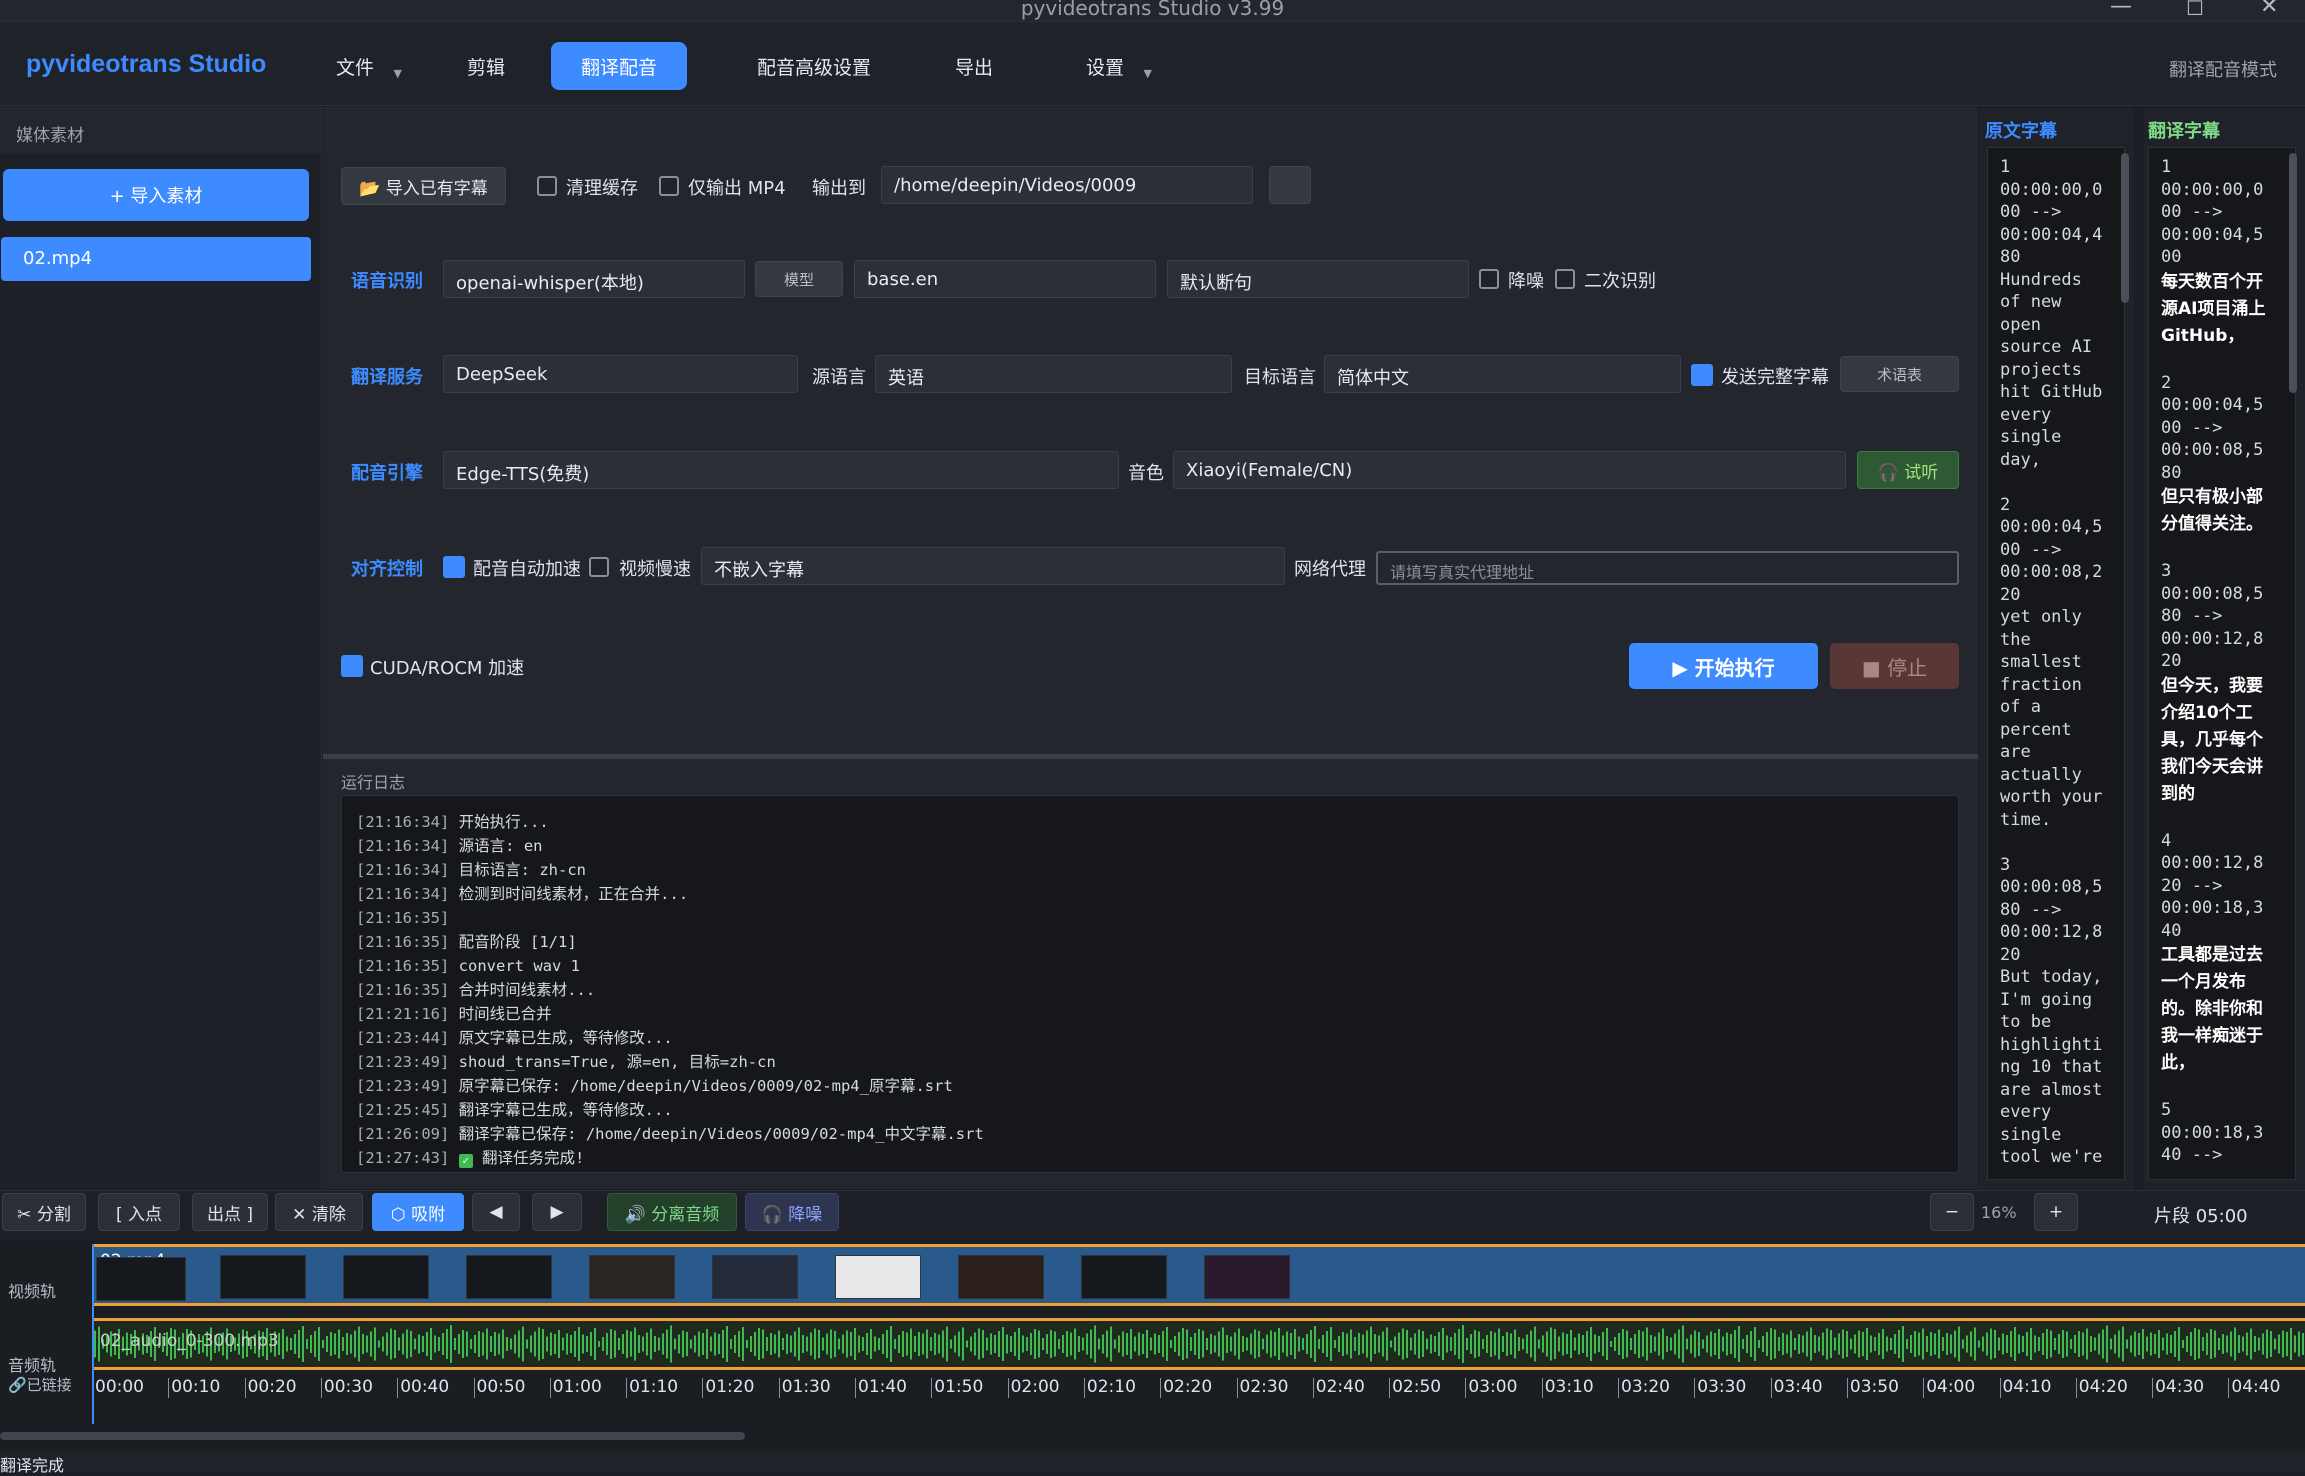  What do you see at coordinates (194, 1388) in the screenshot?
I see `ruler-tick: 00:10` at bounding box center [194, 1388].